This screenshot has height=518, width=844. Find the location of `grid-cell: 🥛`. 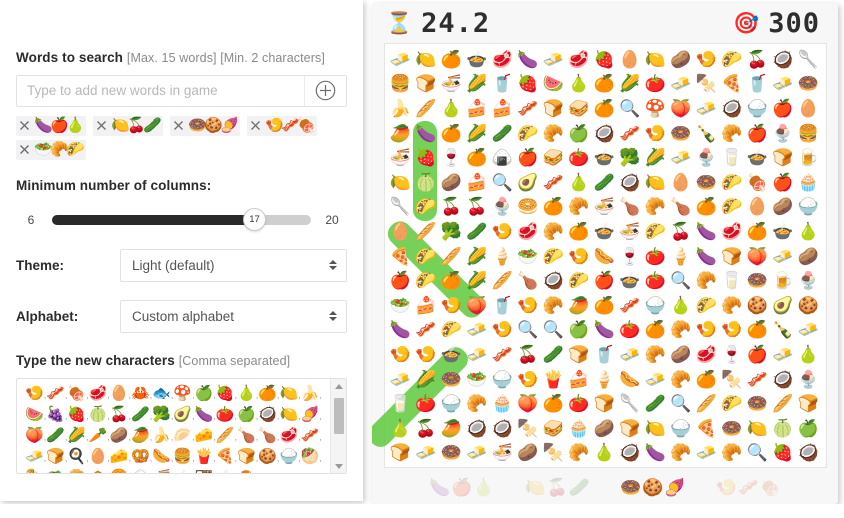

grid-cell: 🥛 is located at coordinates (732, 157).